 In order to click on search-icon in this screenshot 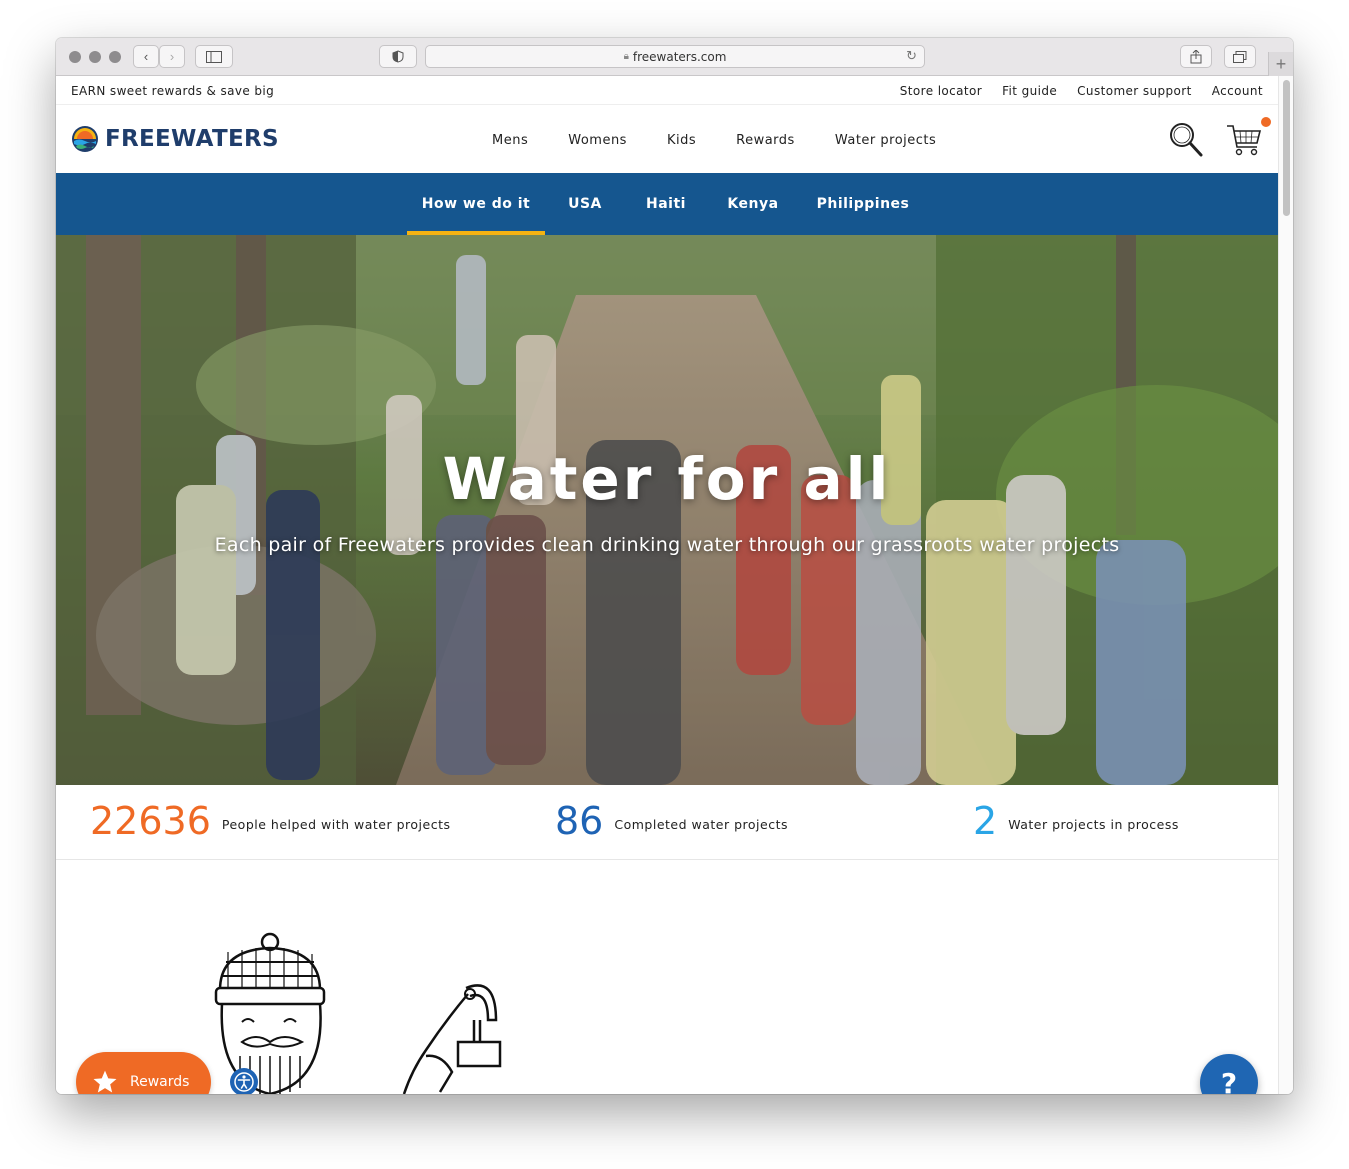, I will do `click(1186, 140)`.